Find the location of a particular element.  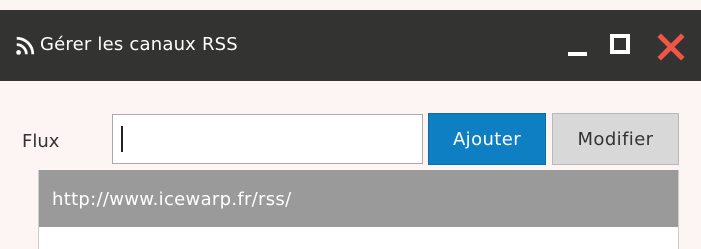

modify-button: Modifier is located at coordinates (615, 139).